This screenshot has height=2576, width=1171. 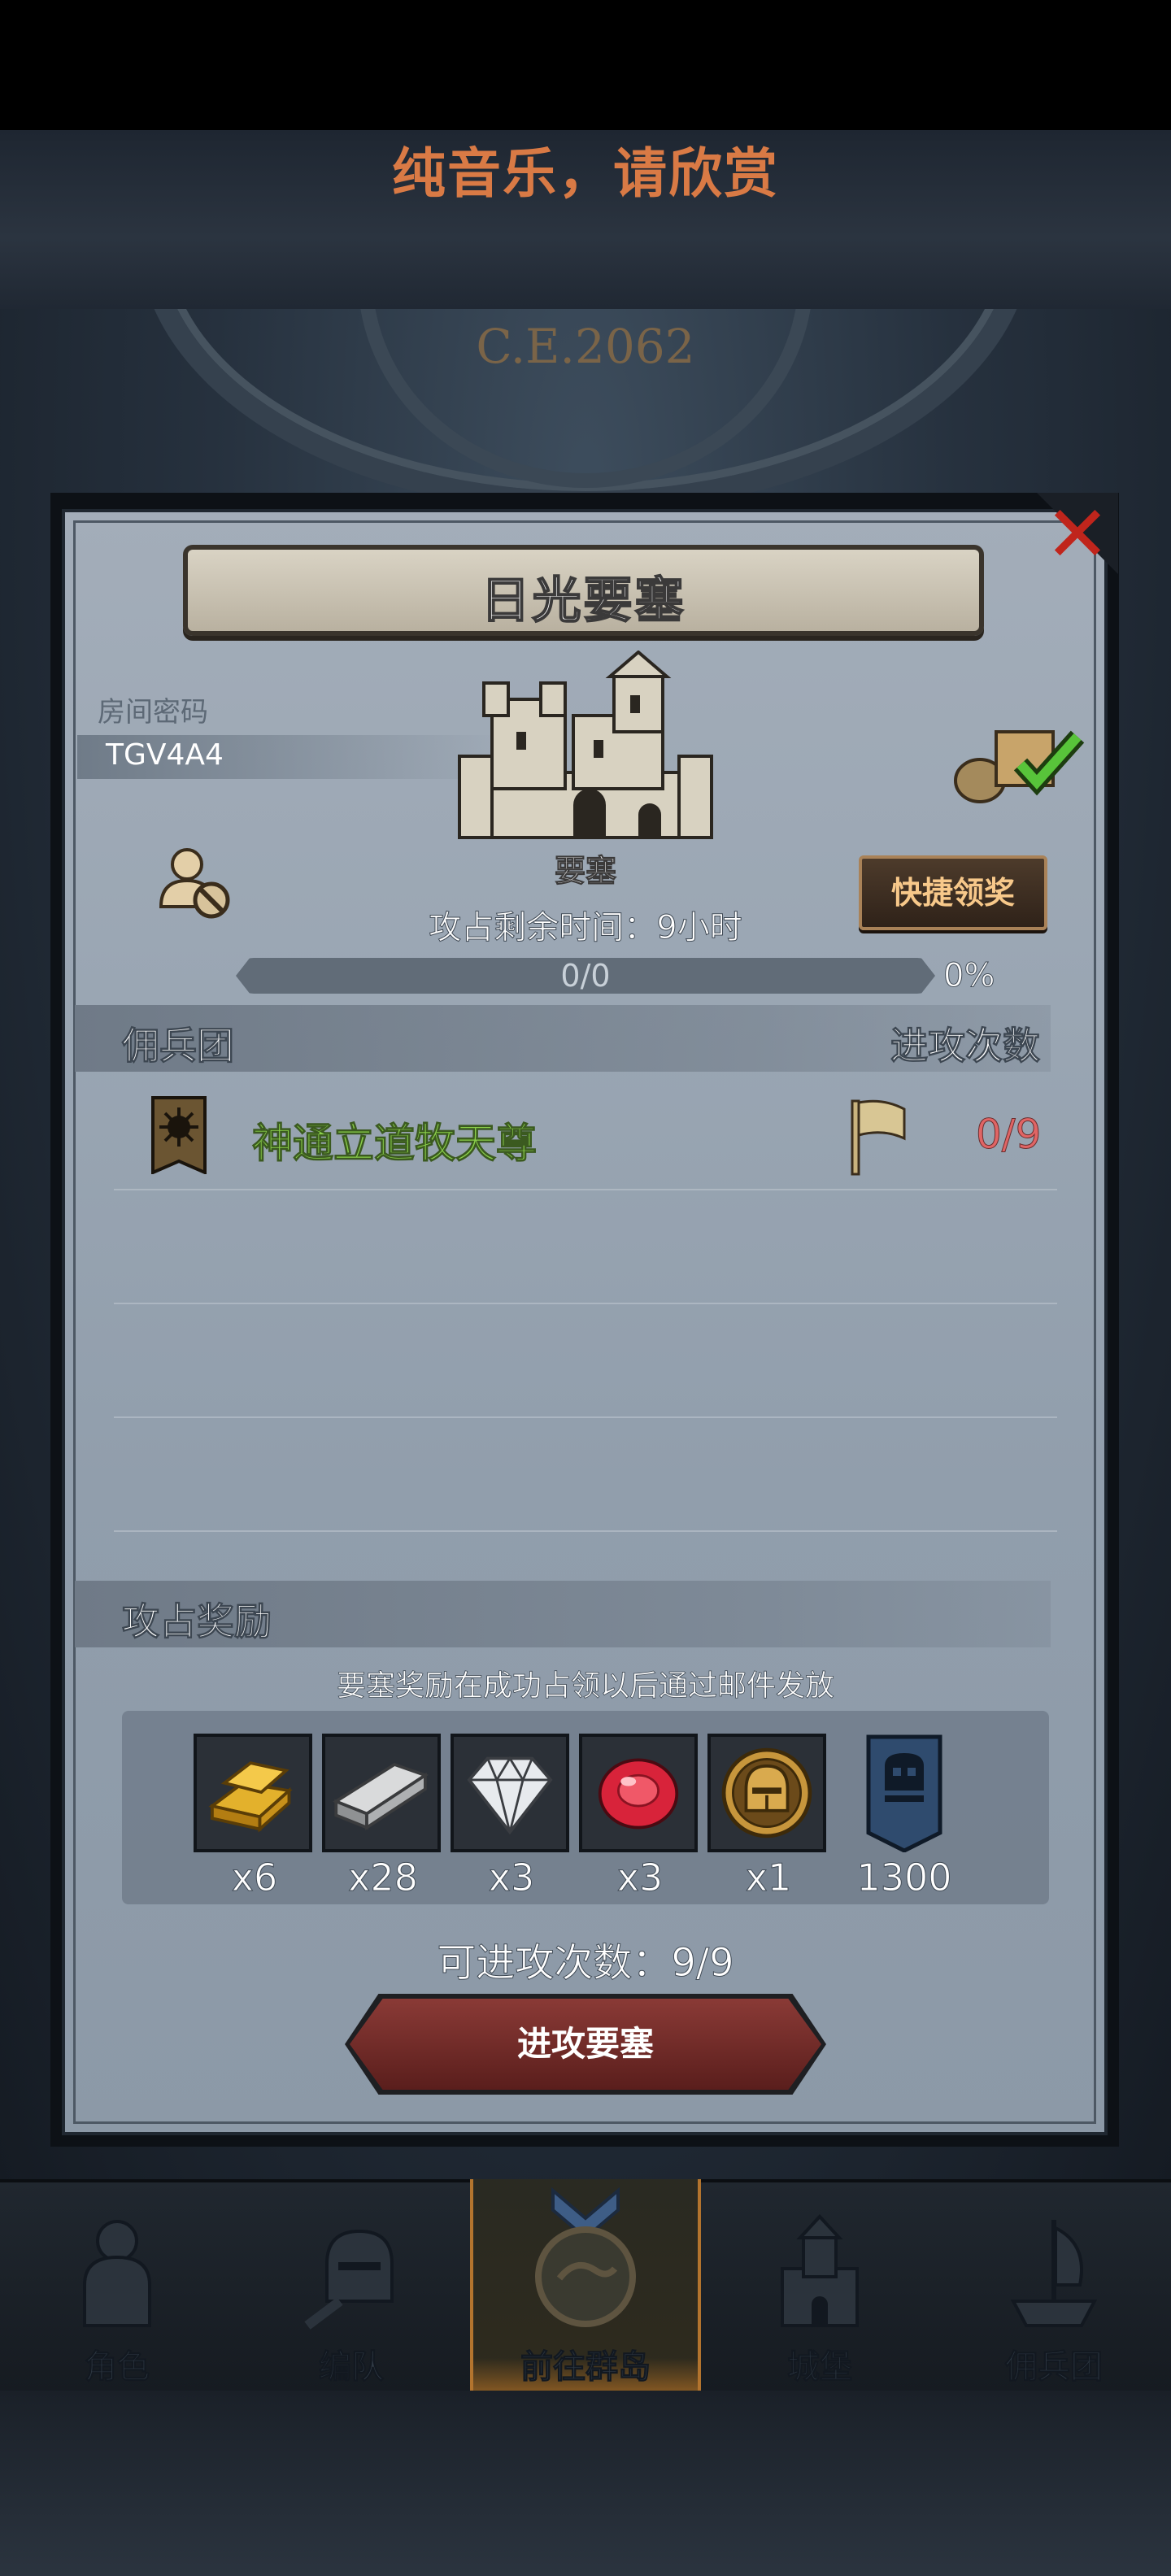 What do you see at coordinates (1055, 2368) in the screenshot?
I see `nav-label: 佣兵团` at bounding box center [1055, 2368].